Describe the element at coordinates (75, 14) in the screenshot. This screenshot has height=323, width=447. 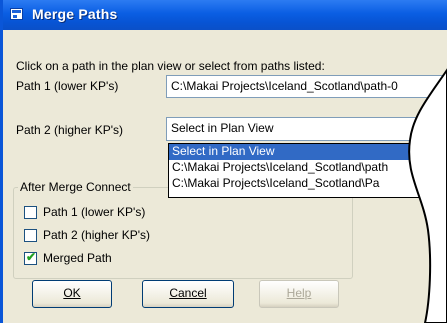
I see `window-title: Merge Paths` at that location.